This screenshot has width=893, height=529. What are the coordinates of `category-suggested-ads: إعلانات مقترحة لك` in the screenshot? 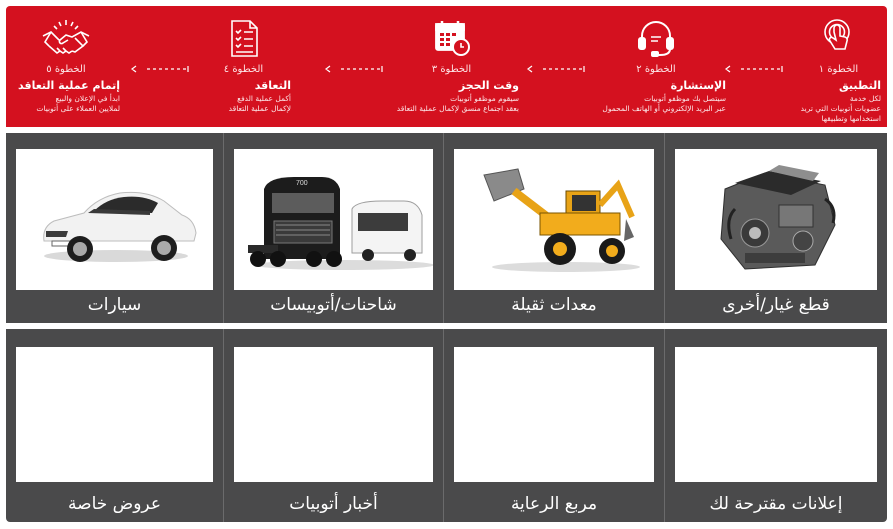 It's located at (776, 425).